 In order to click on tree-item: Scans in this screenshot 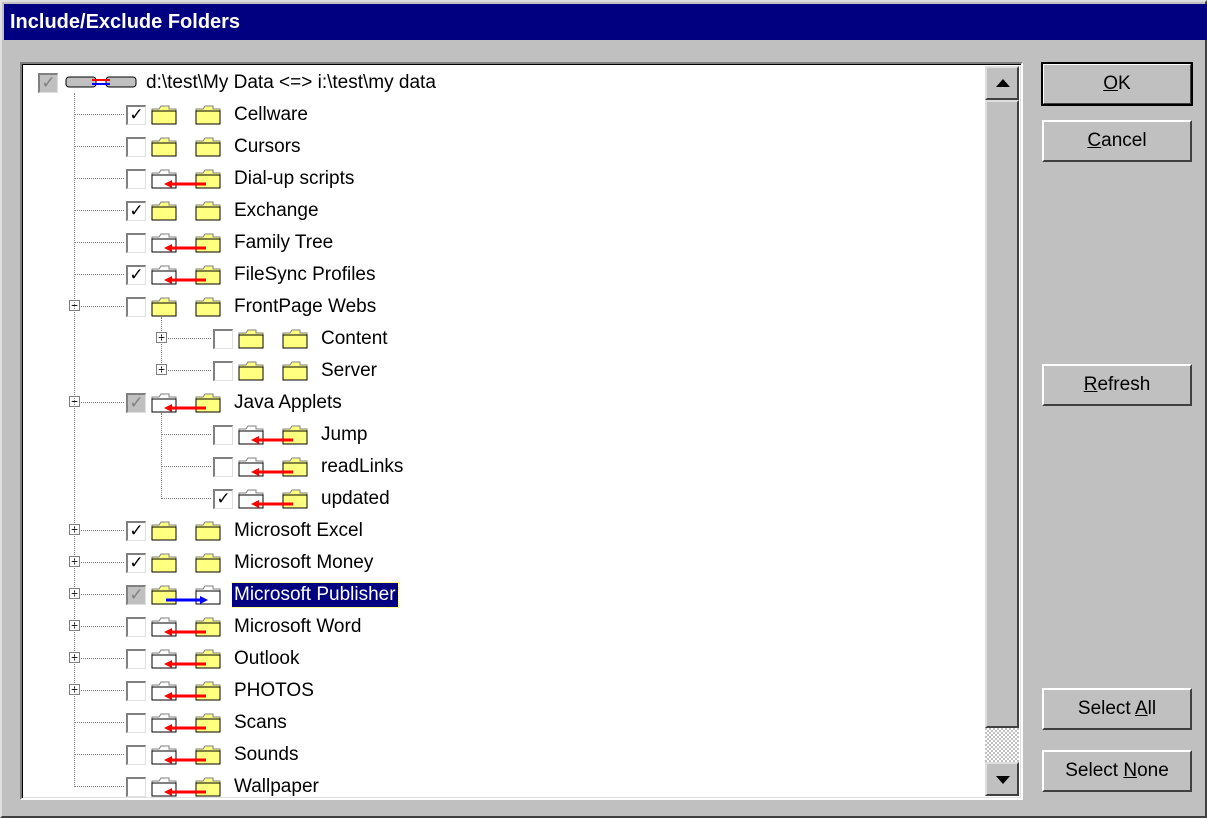, I will do `click(502, 723)`.